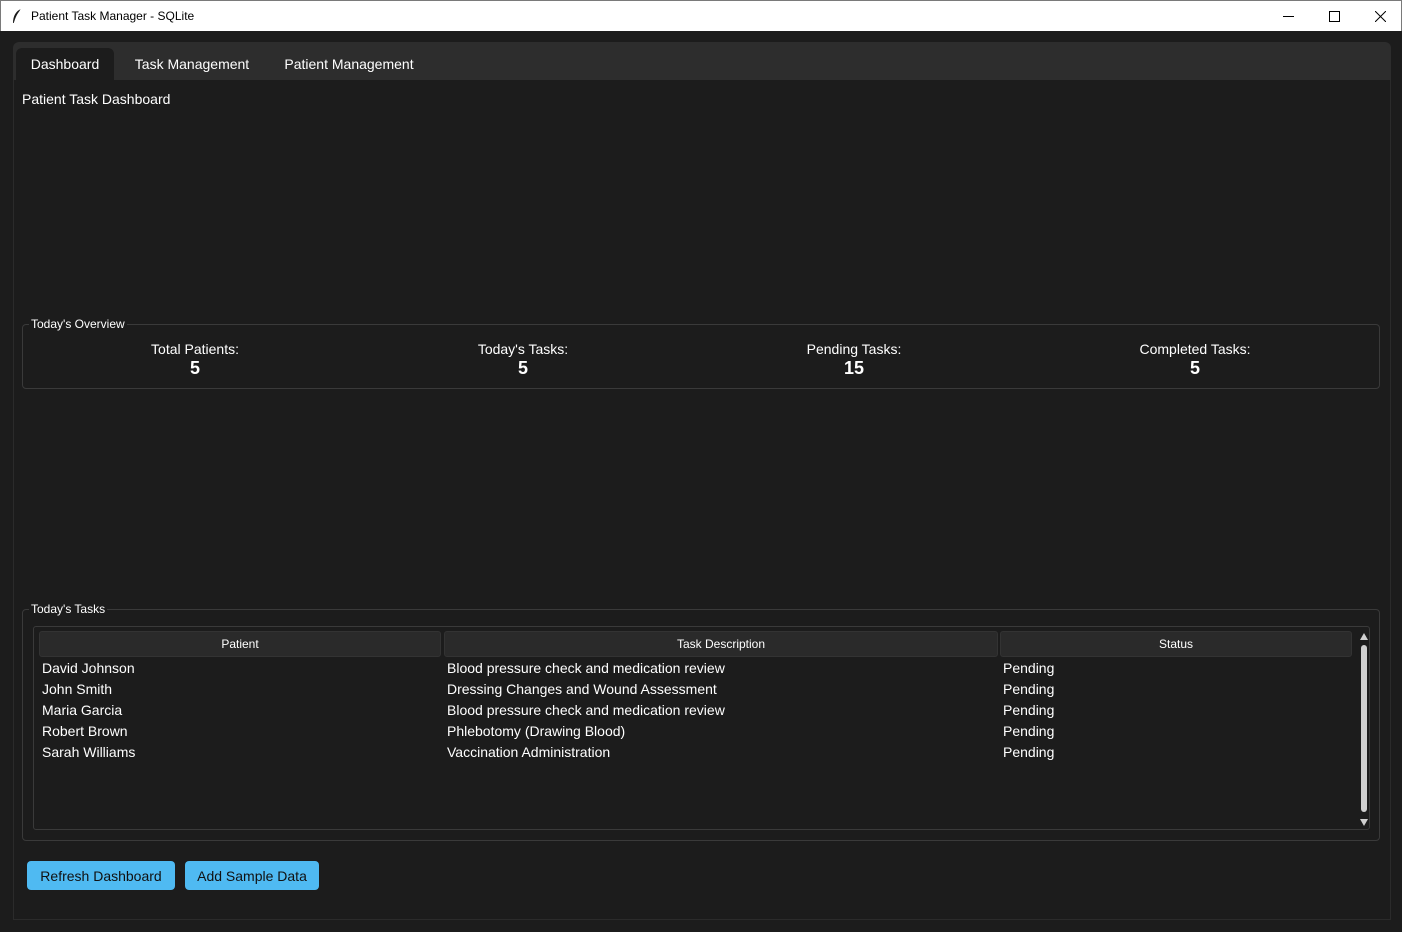 The height and width of the screenshot is (932, 1402). I want to click on minimize-icon, so click(1288, 16).